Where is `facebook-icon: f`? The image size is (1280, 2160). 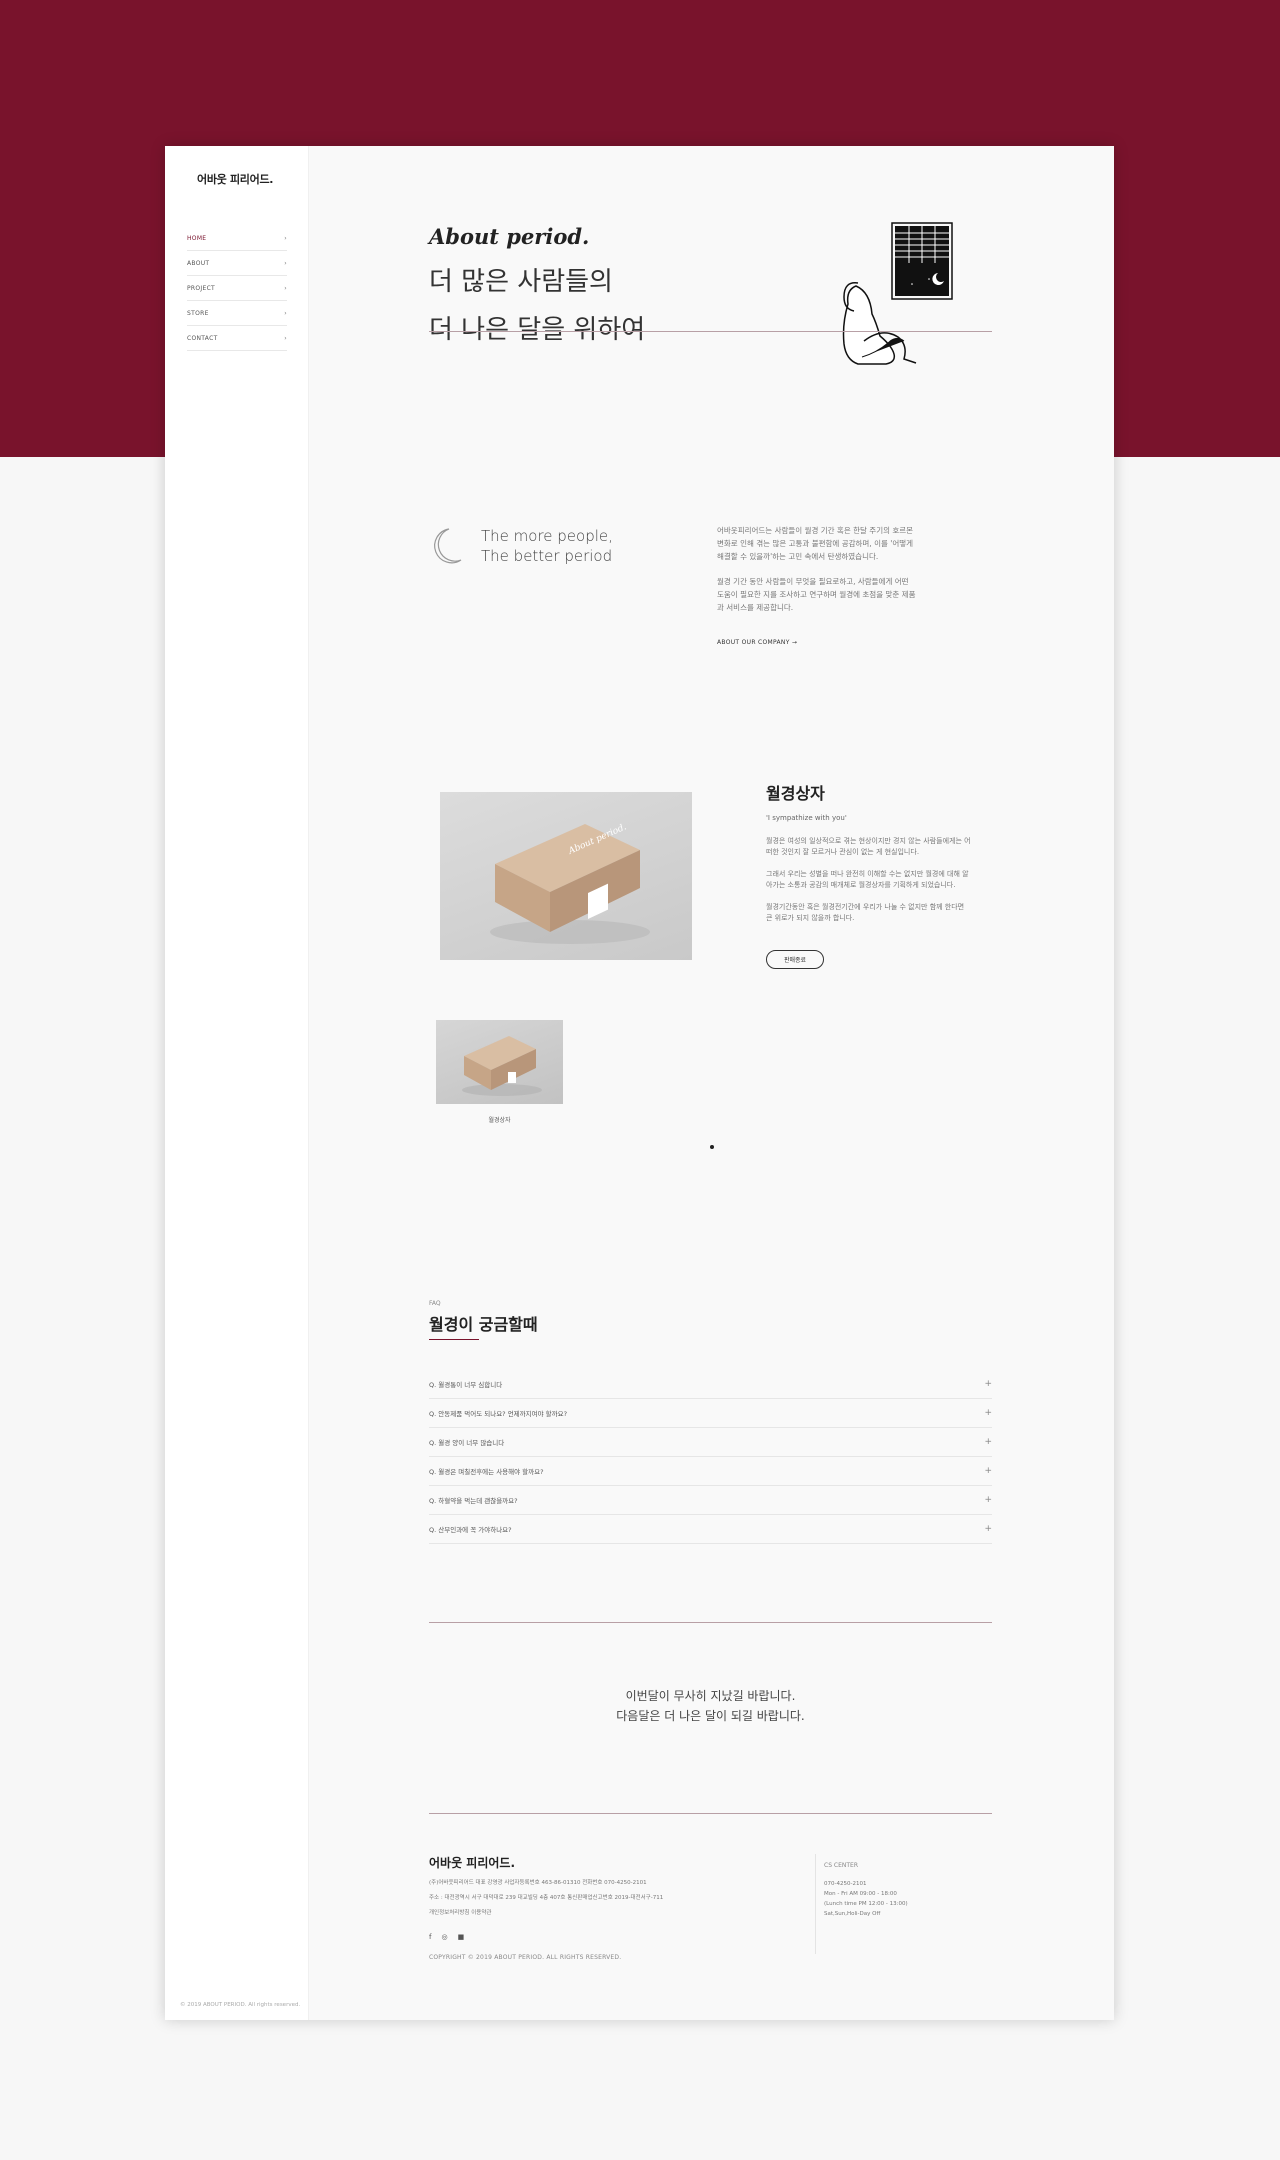
facebook-icon: f is located at coordinates (430, 1937).